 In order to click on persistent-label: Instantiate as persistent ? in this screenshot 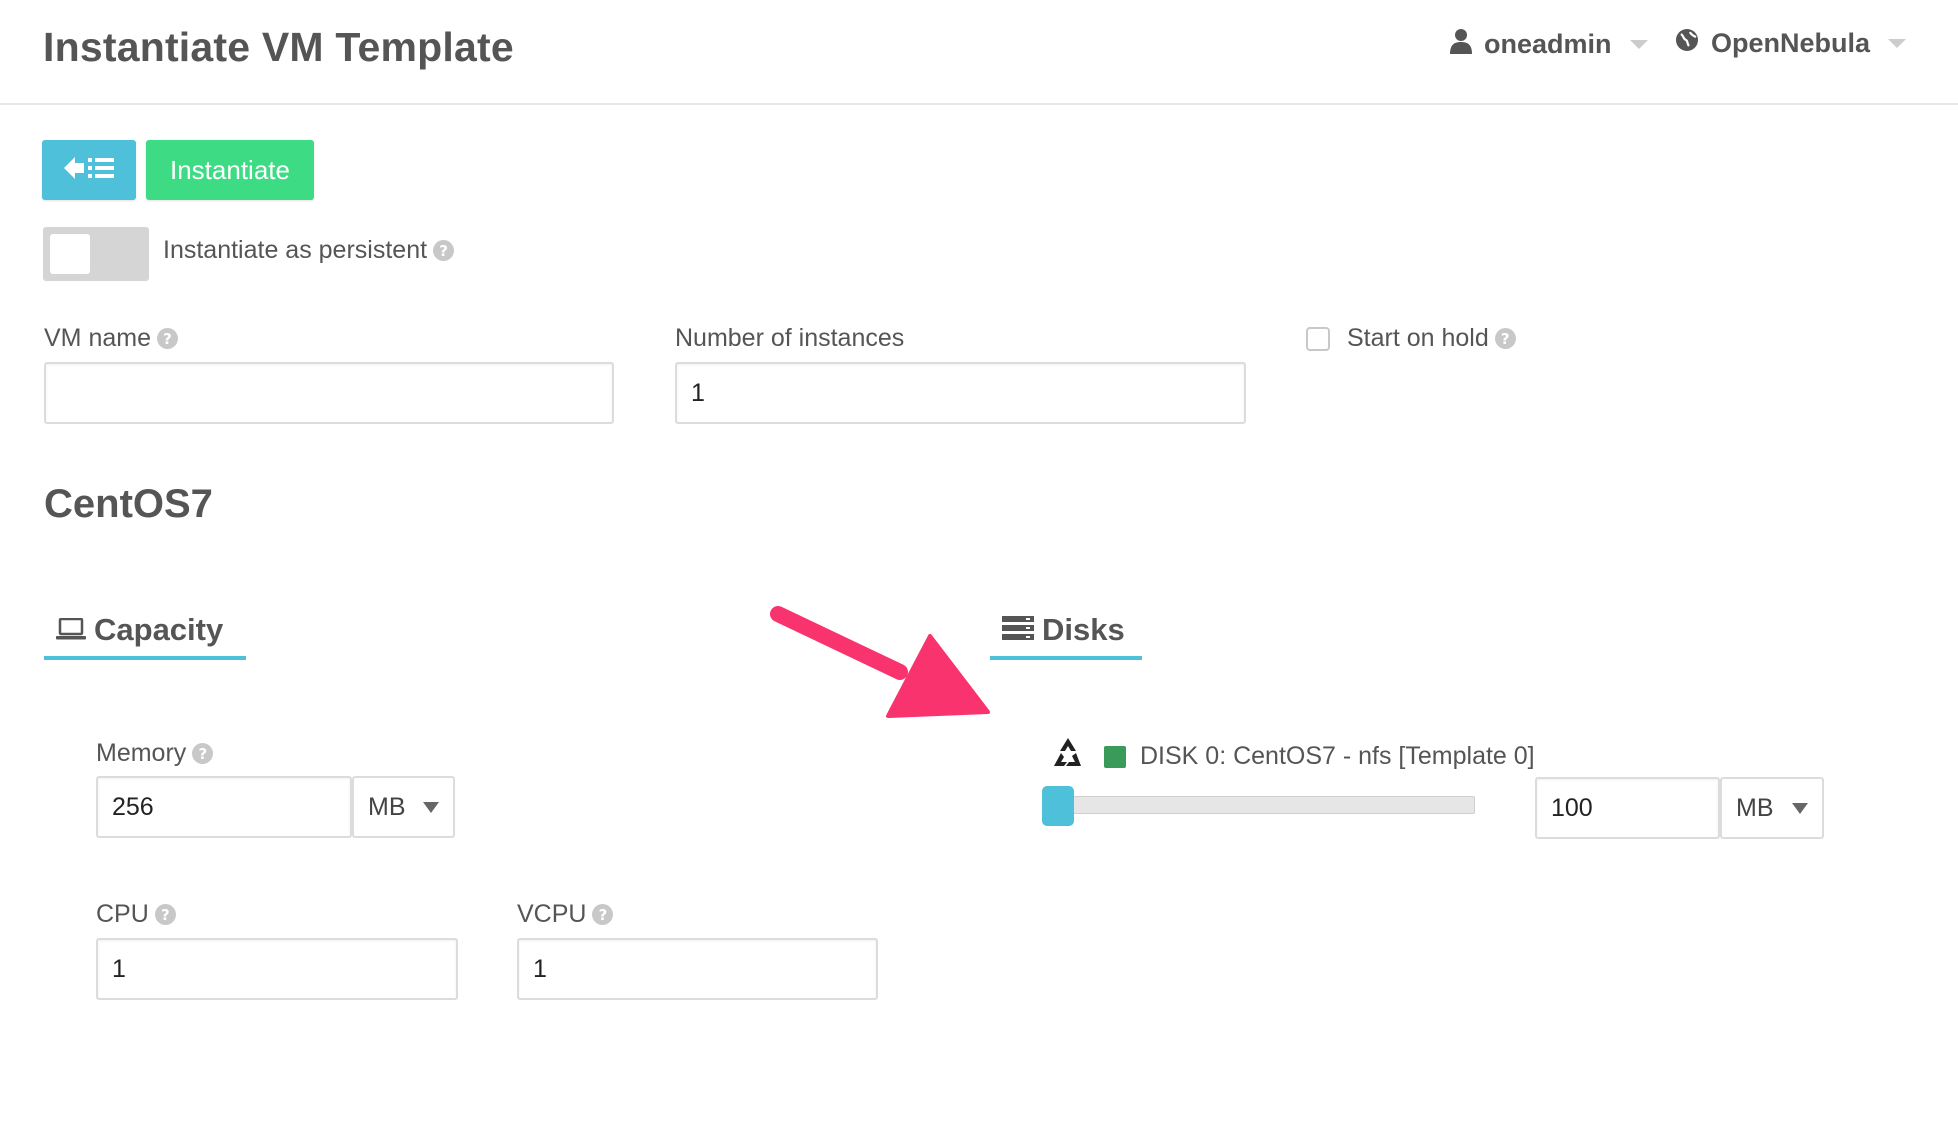, I will do `click(309, 250)`.